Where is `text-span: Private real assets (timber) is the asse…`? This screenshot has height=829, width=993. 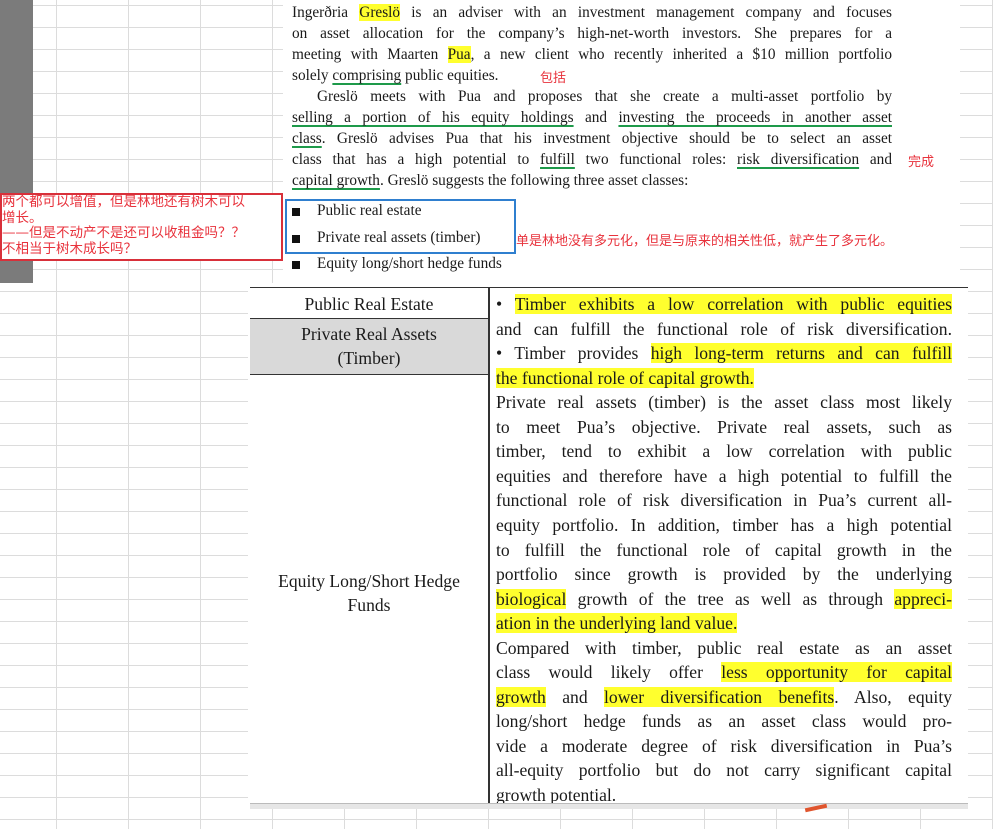
text-span: Private real assets (timber) is the asse… is located at coordinates (724, 402).